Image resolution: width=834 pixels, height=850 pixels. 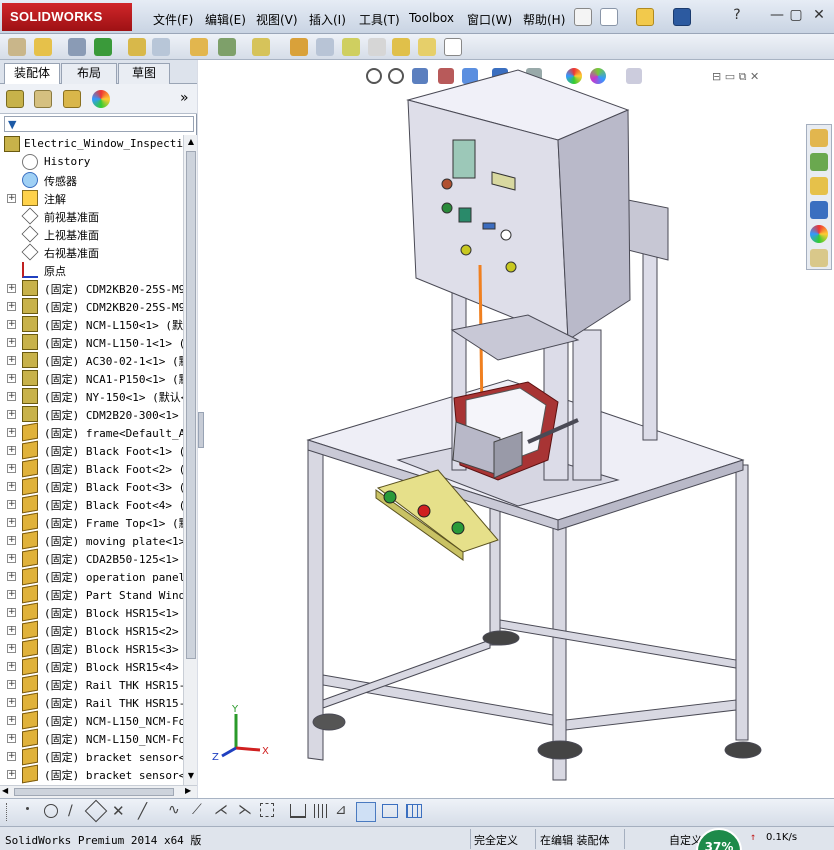 What do you see at coordinates (91, 180) in the screenshot?
I see `tree-item: 传感器` at bounding box center [91, 180].